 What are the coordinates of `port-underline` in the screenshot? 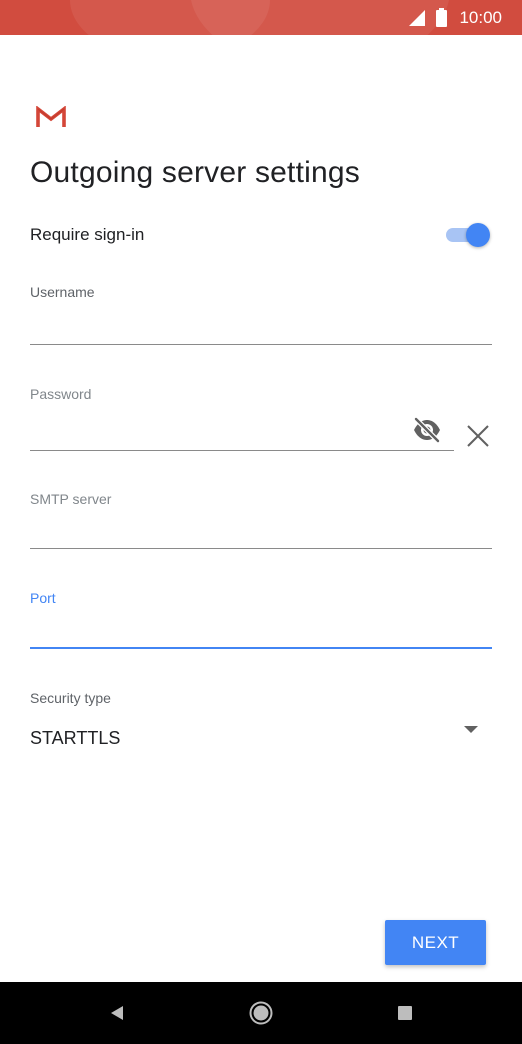 It's located at (261, 648).